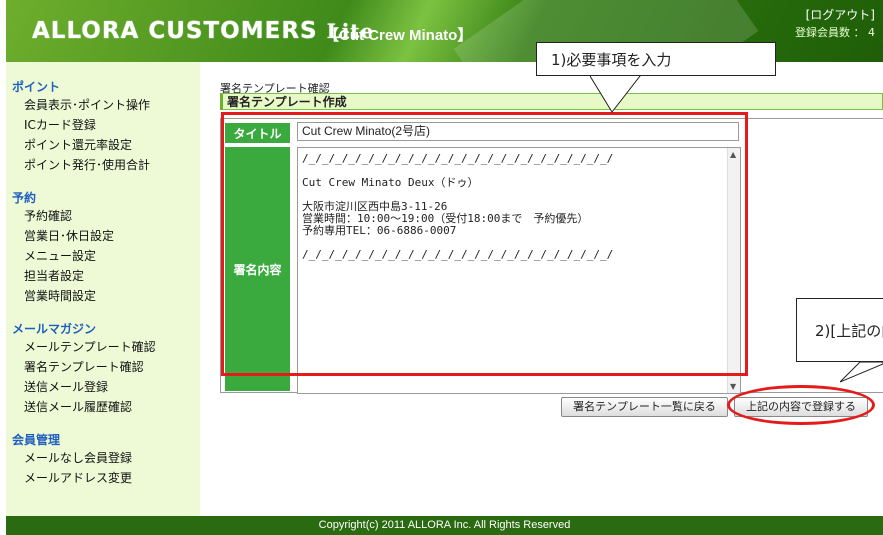  I want to click on sidebar-item-point-totals: ポイント発行･使用合計, so click(112, 165).